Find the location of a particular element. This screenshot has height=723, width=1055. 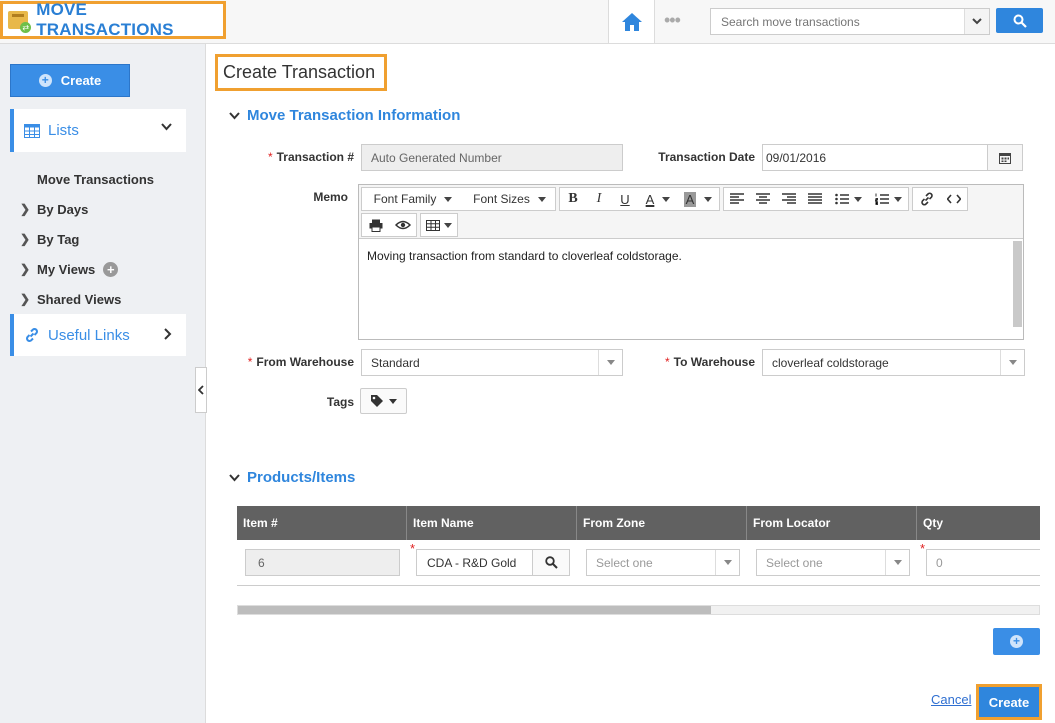

font-group: Font Family Font Sizes is located at coordinates (458, 199).